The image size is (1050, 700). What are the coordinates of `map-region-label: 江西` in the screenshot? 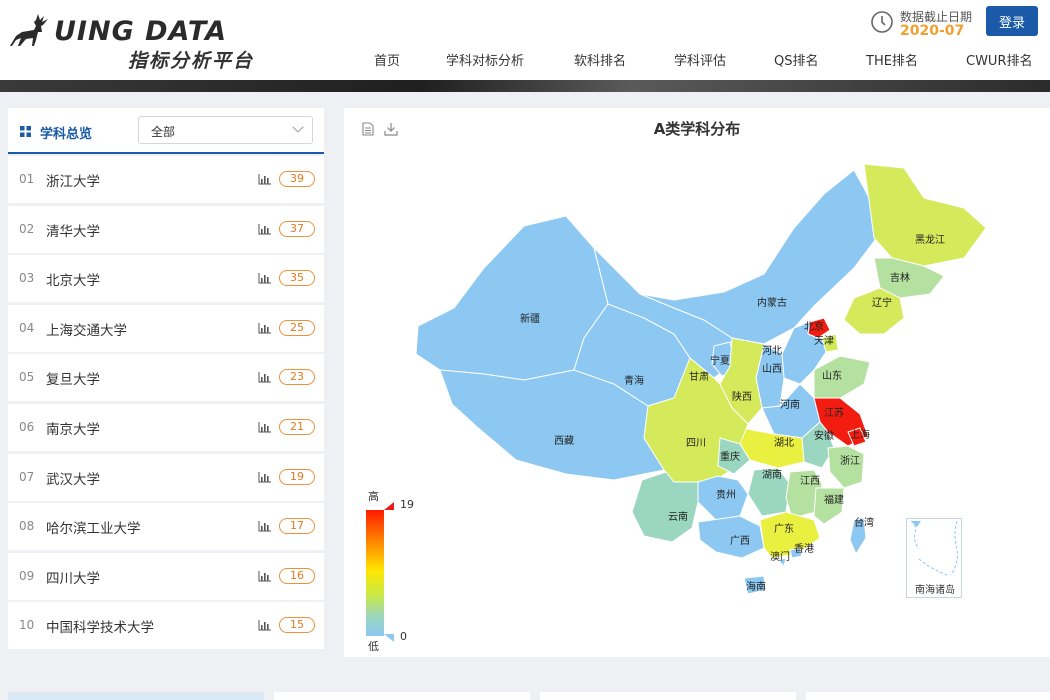 It's located at (810, 481).